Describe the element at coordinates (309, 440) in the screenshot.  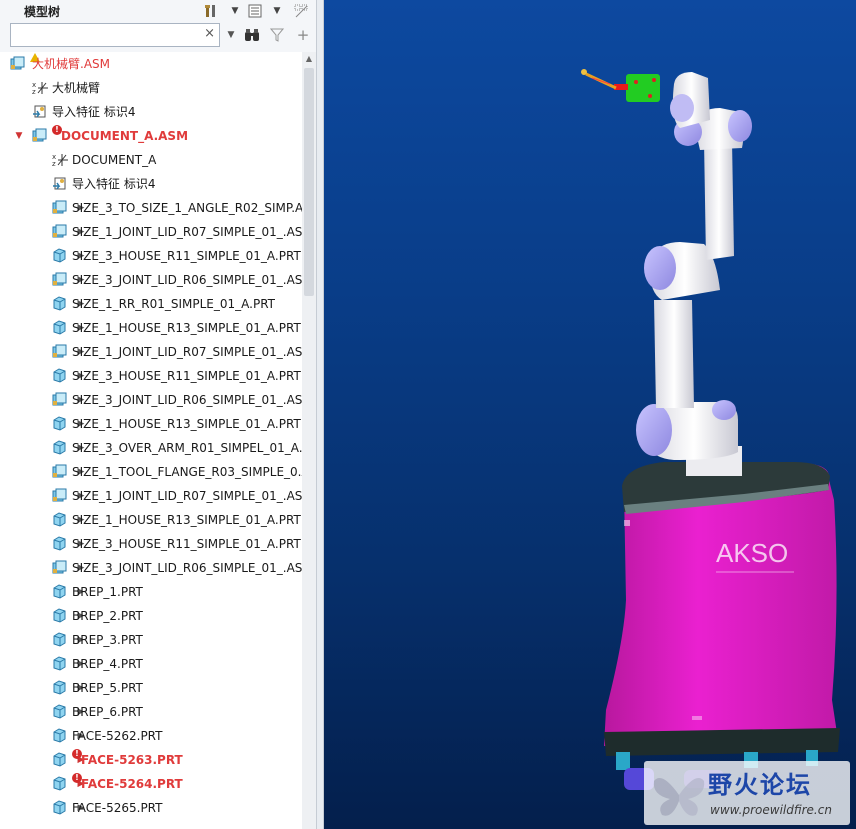
I see `tree-scrollbar: ▲` at that location.